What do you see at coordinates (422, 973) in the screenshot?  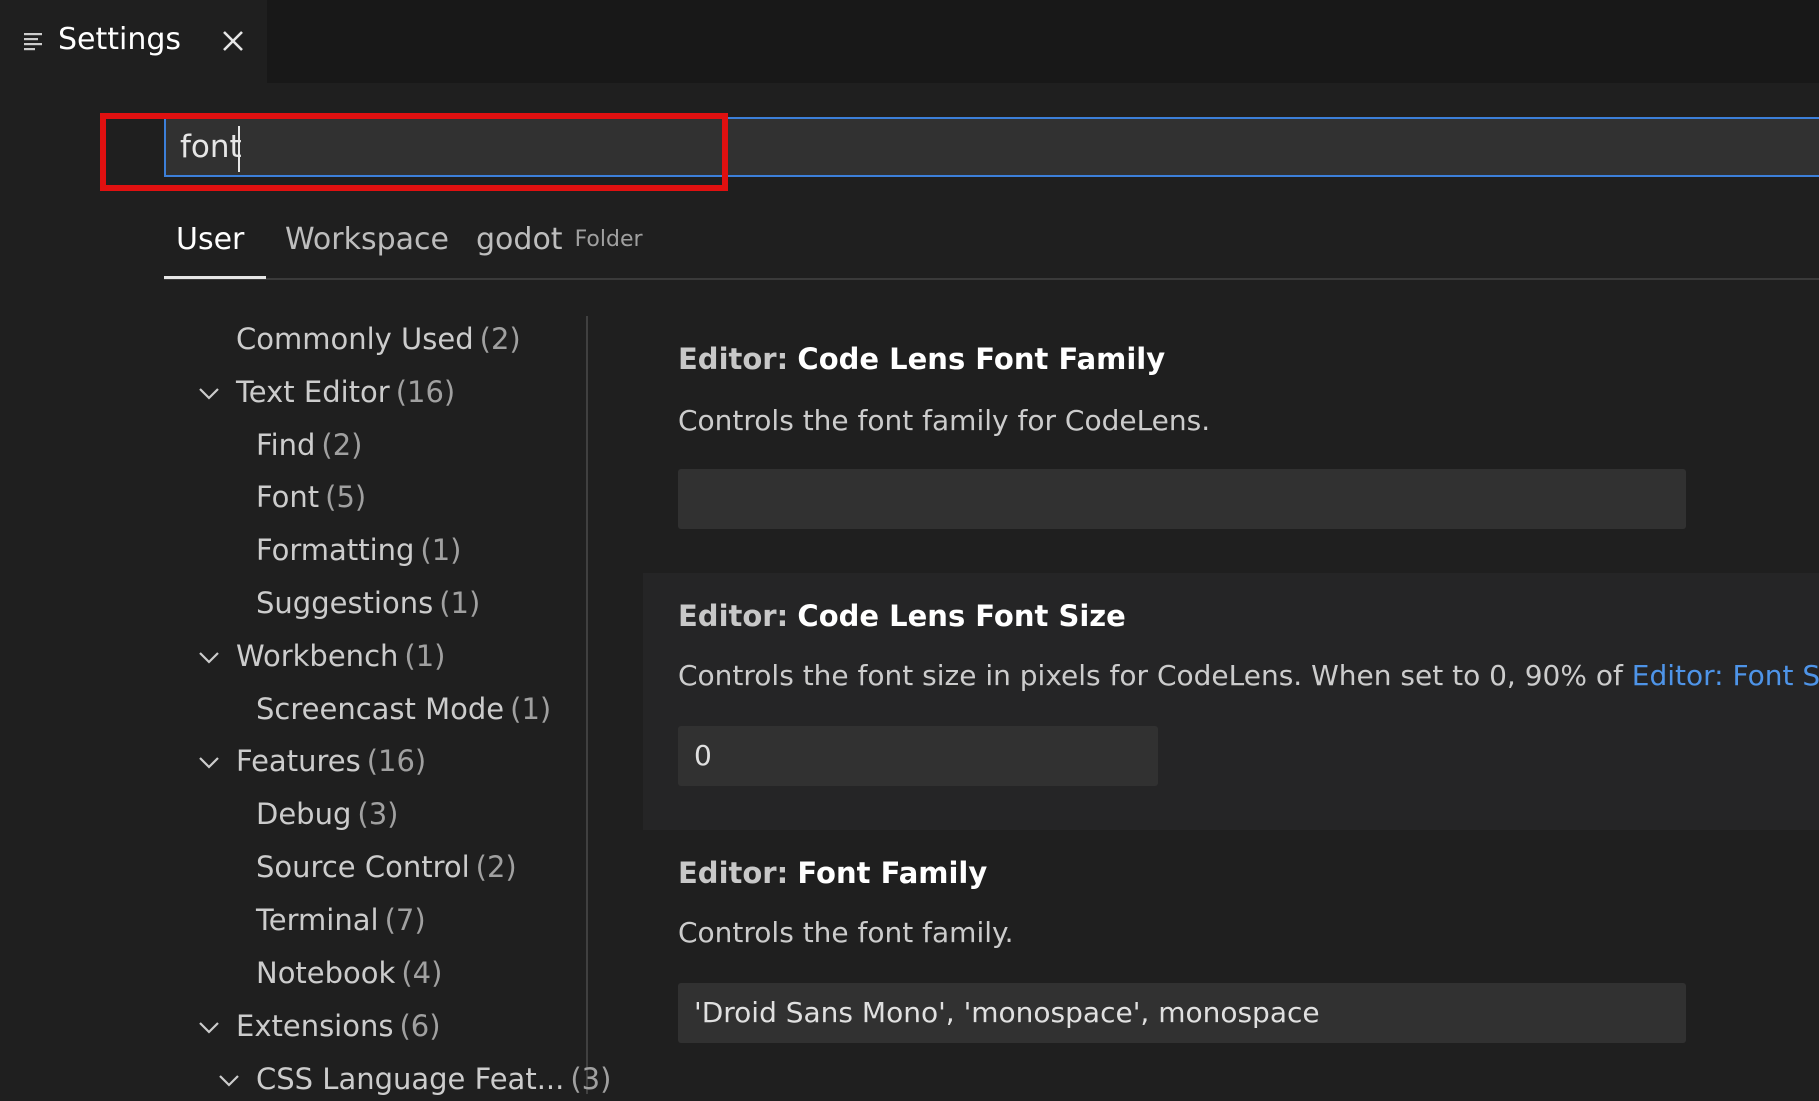 I see `toc-item-count: (4)` at bounding box center [422, 973].